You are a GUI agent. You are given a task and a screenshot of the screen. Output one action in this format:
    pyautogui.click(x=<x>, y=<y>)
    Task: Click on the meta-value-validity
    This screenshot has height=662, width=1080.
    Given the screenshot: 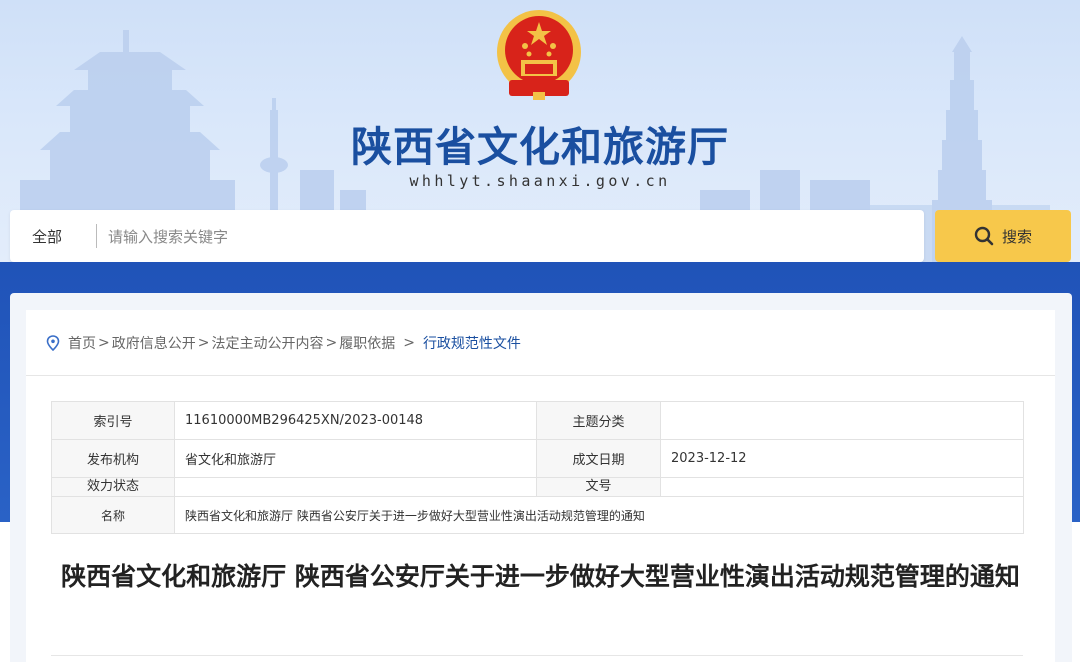 What is the action you would take?
    pyautogui.click(x=355, y=487)
    